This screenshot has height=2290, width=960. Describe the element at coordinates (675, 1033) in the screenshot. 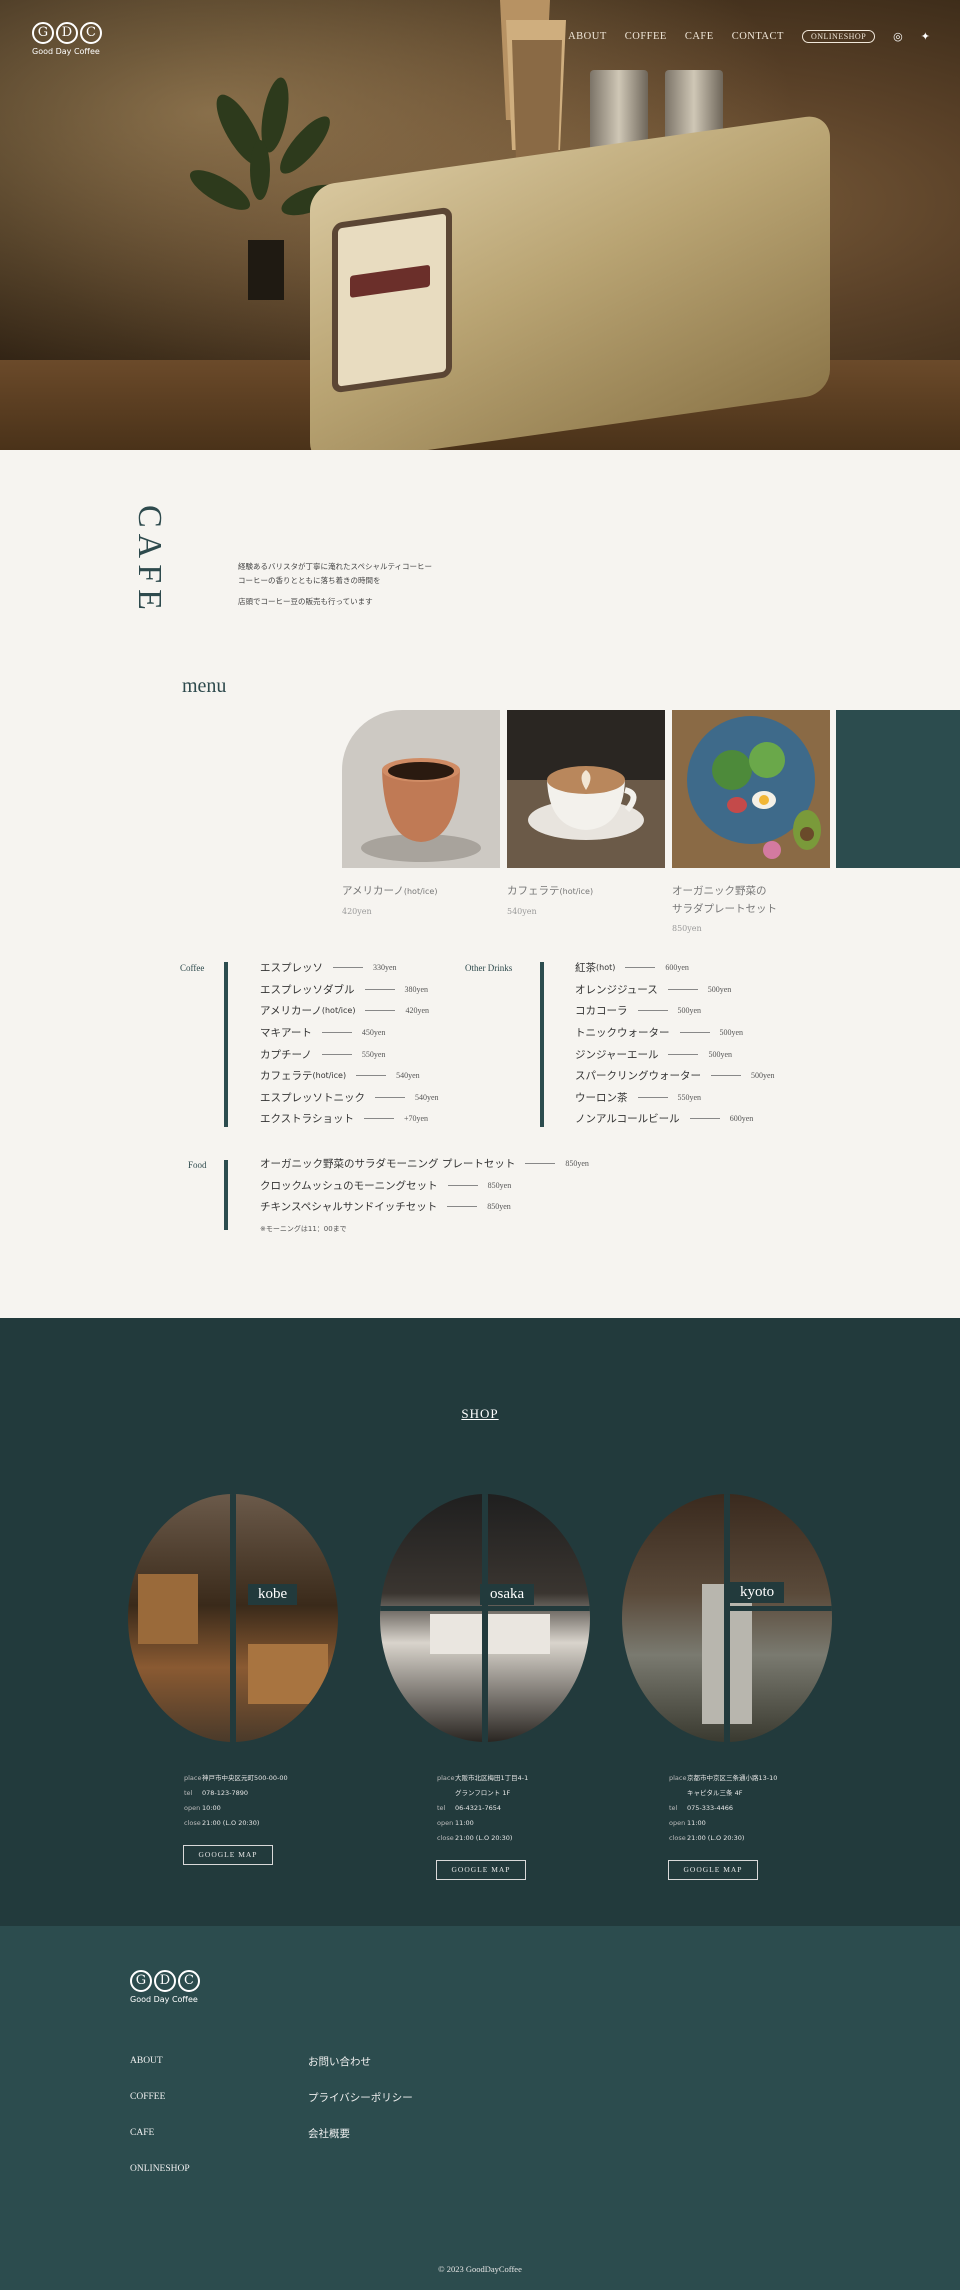

I see `menu-item: トニックウォーター 500yen` at that location.